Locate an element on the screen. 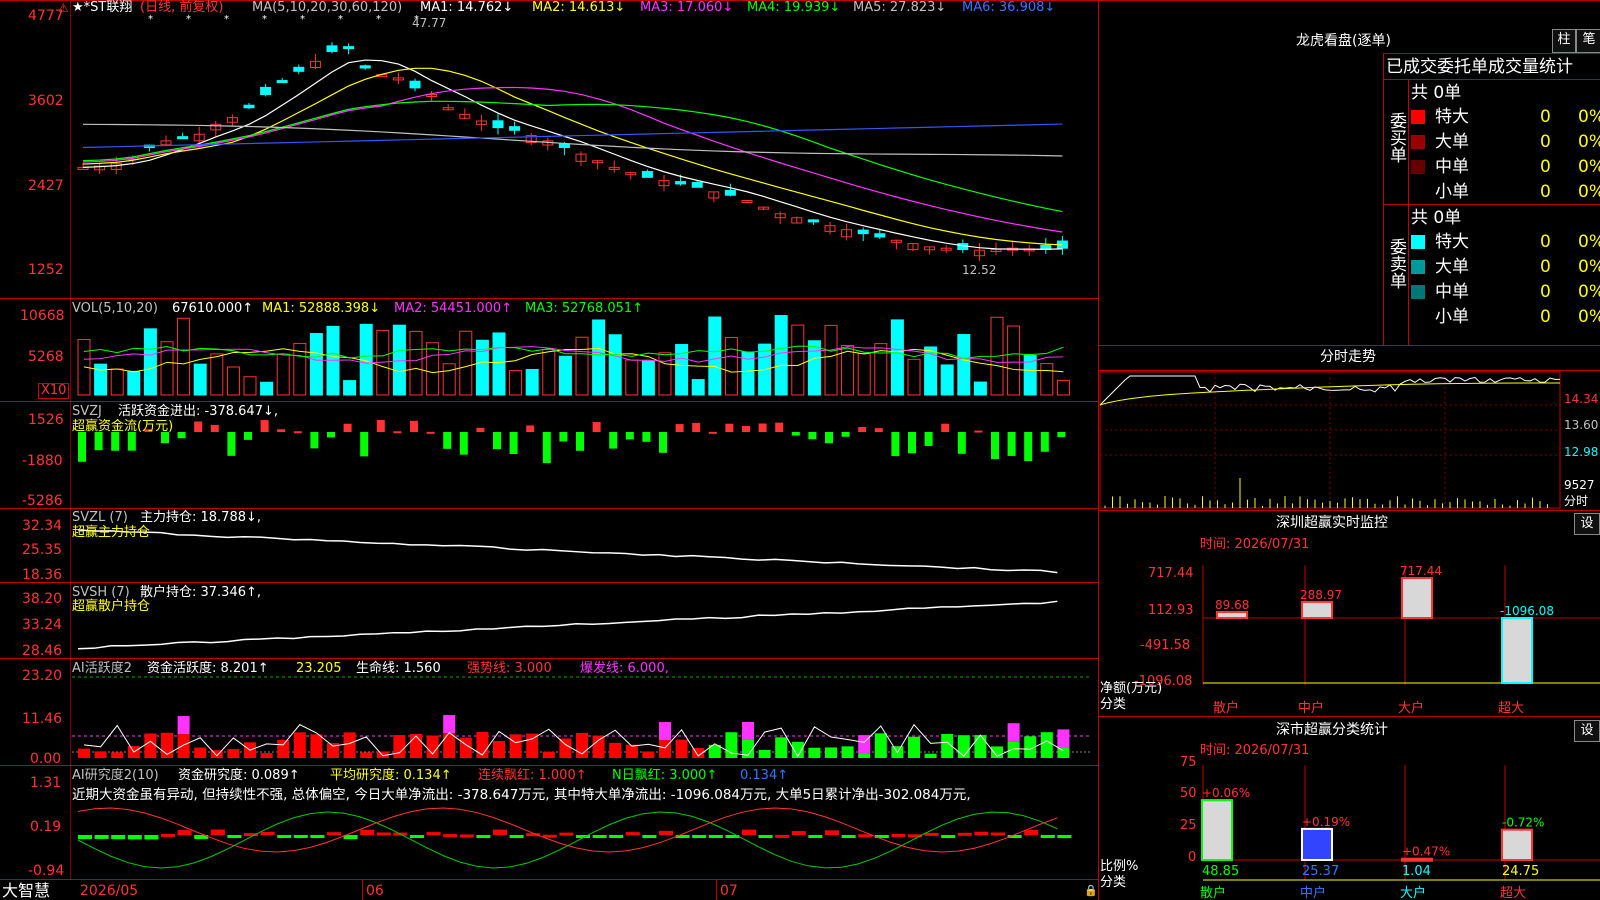 The image size is (1600, 900). svzl-line is located at coordinates (567, 551).